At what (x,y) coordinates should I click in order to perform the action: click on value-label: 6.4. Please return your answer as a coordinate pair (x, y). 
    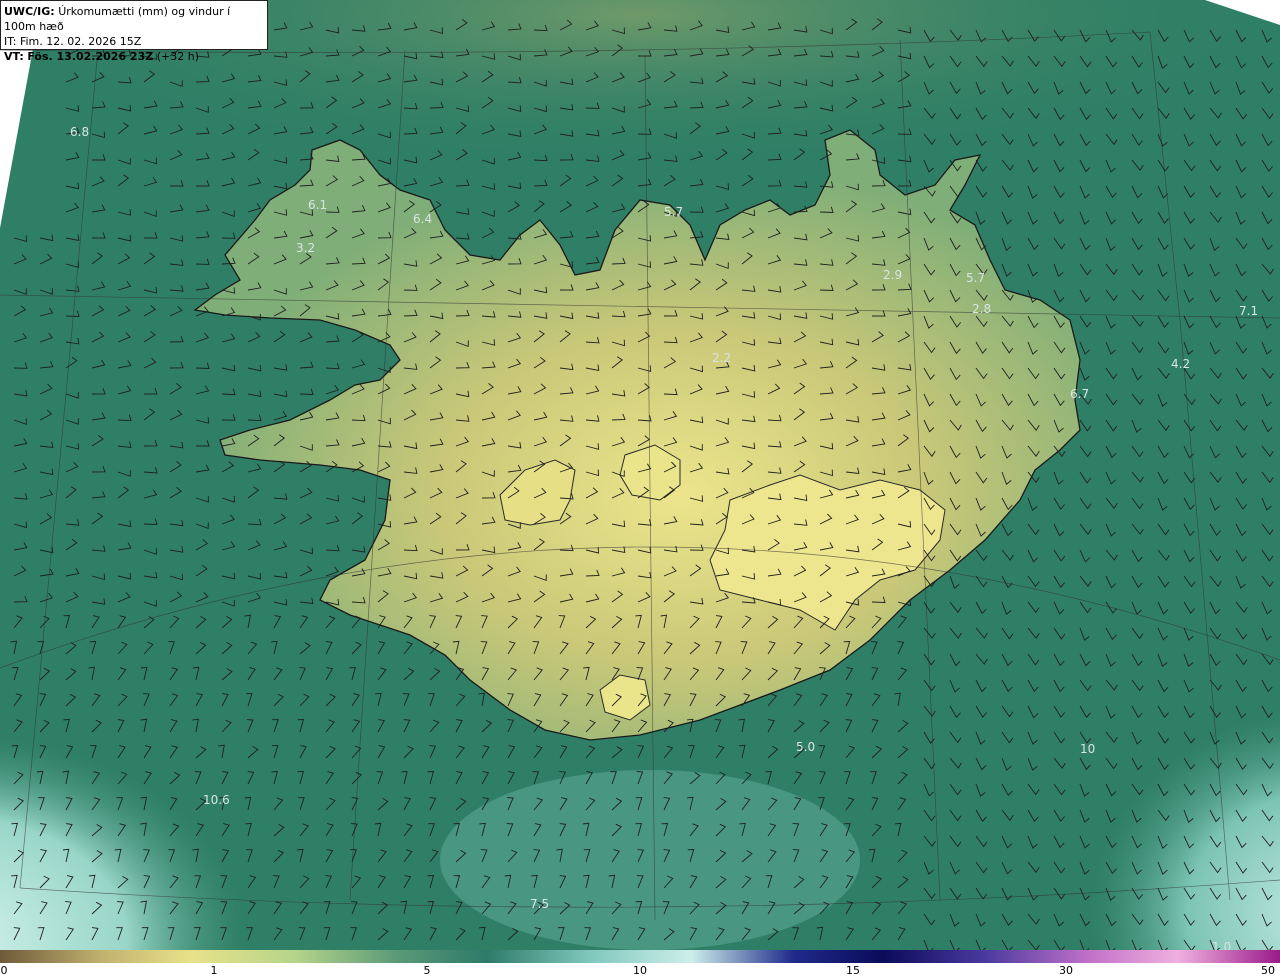
    Looking at the image, I should click on (422, 219).